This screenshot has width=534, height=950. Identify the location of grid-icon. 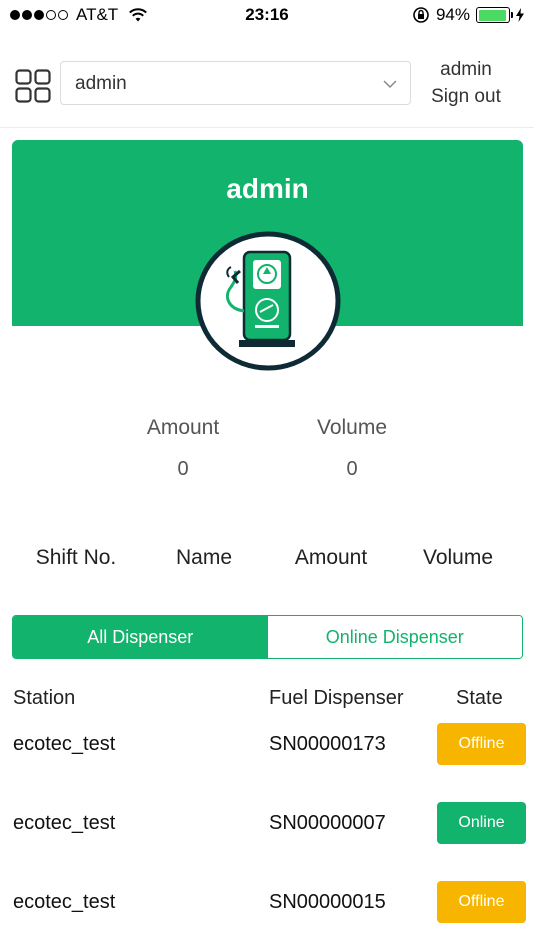
(33, 86).